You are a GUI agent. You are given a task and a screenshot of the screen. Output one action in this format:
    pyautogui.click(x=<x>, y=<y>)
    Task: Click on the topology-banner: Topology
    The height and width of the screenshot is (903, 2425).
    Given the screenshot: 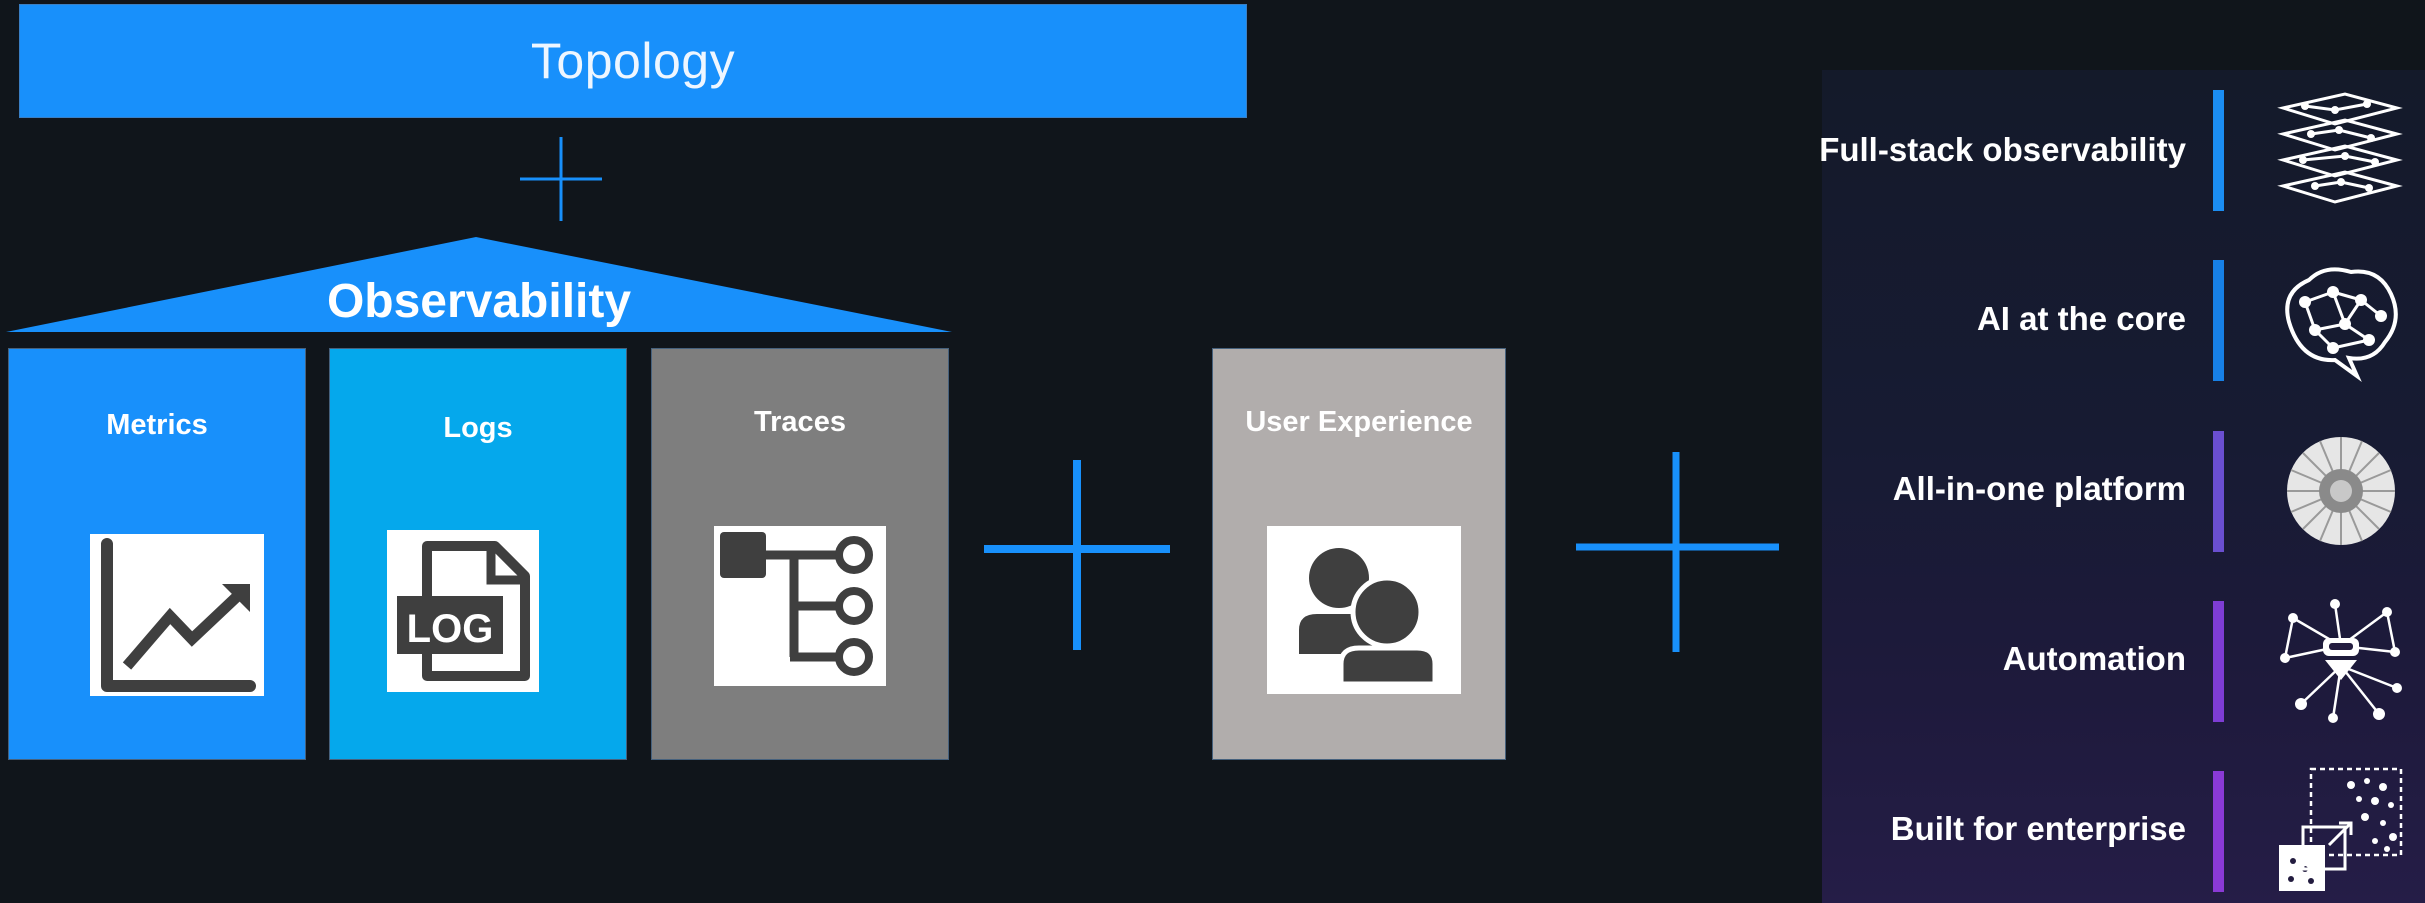 What is the action you would take?
    pyautogui.click(x=633, y=61)
    